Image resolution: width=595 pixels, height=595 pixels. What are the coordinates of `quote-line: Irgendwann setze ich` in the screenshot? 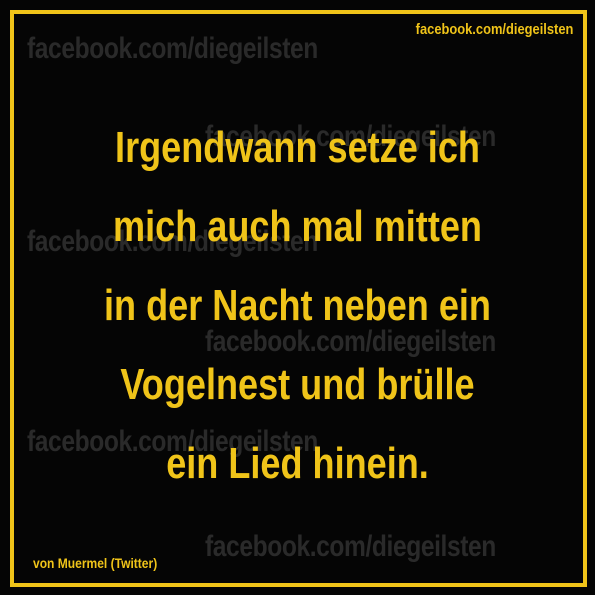 It's located at (297, 147).